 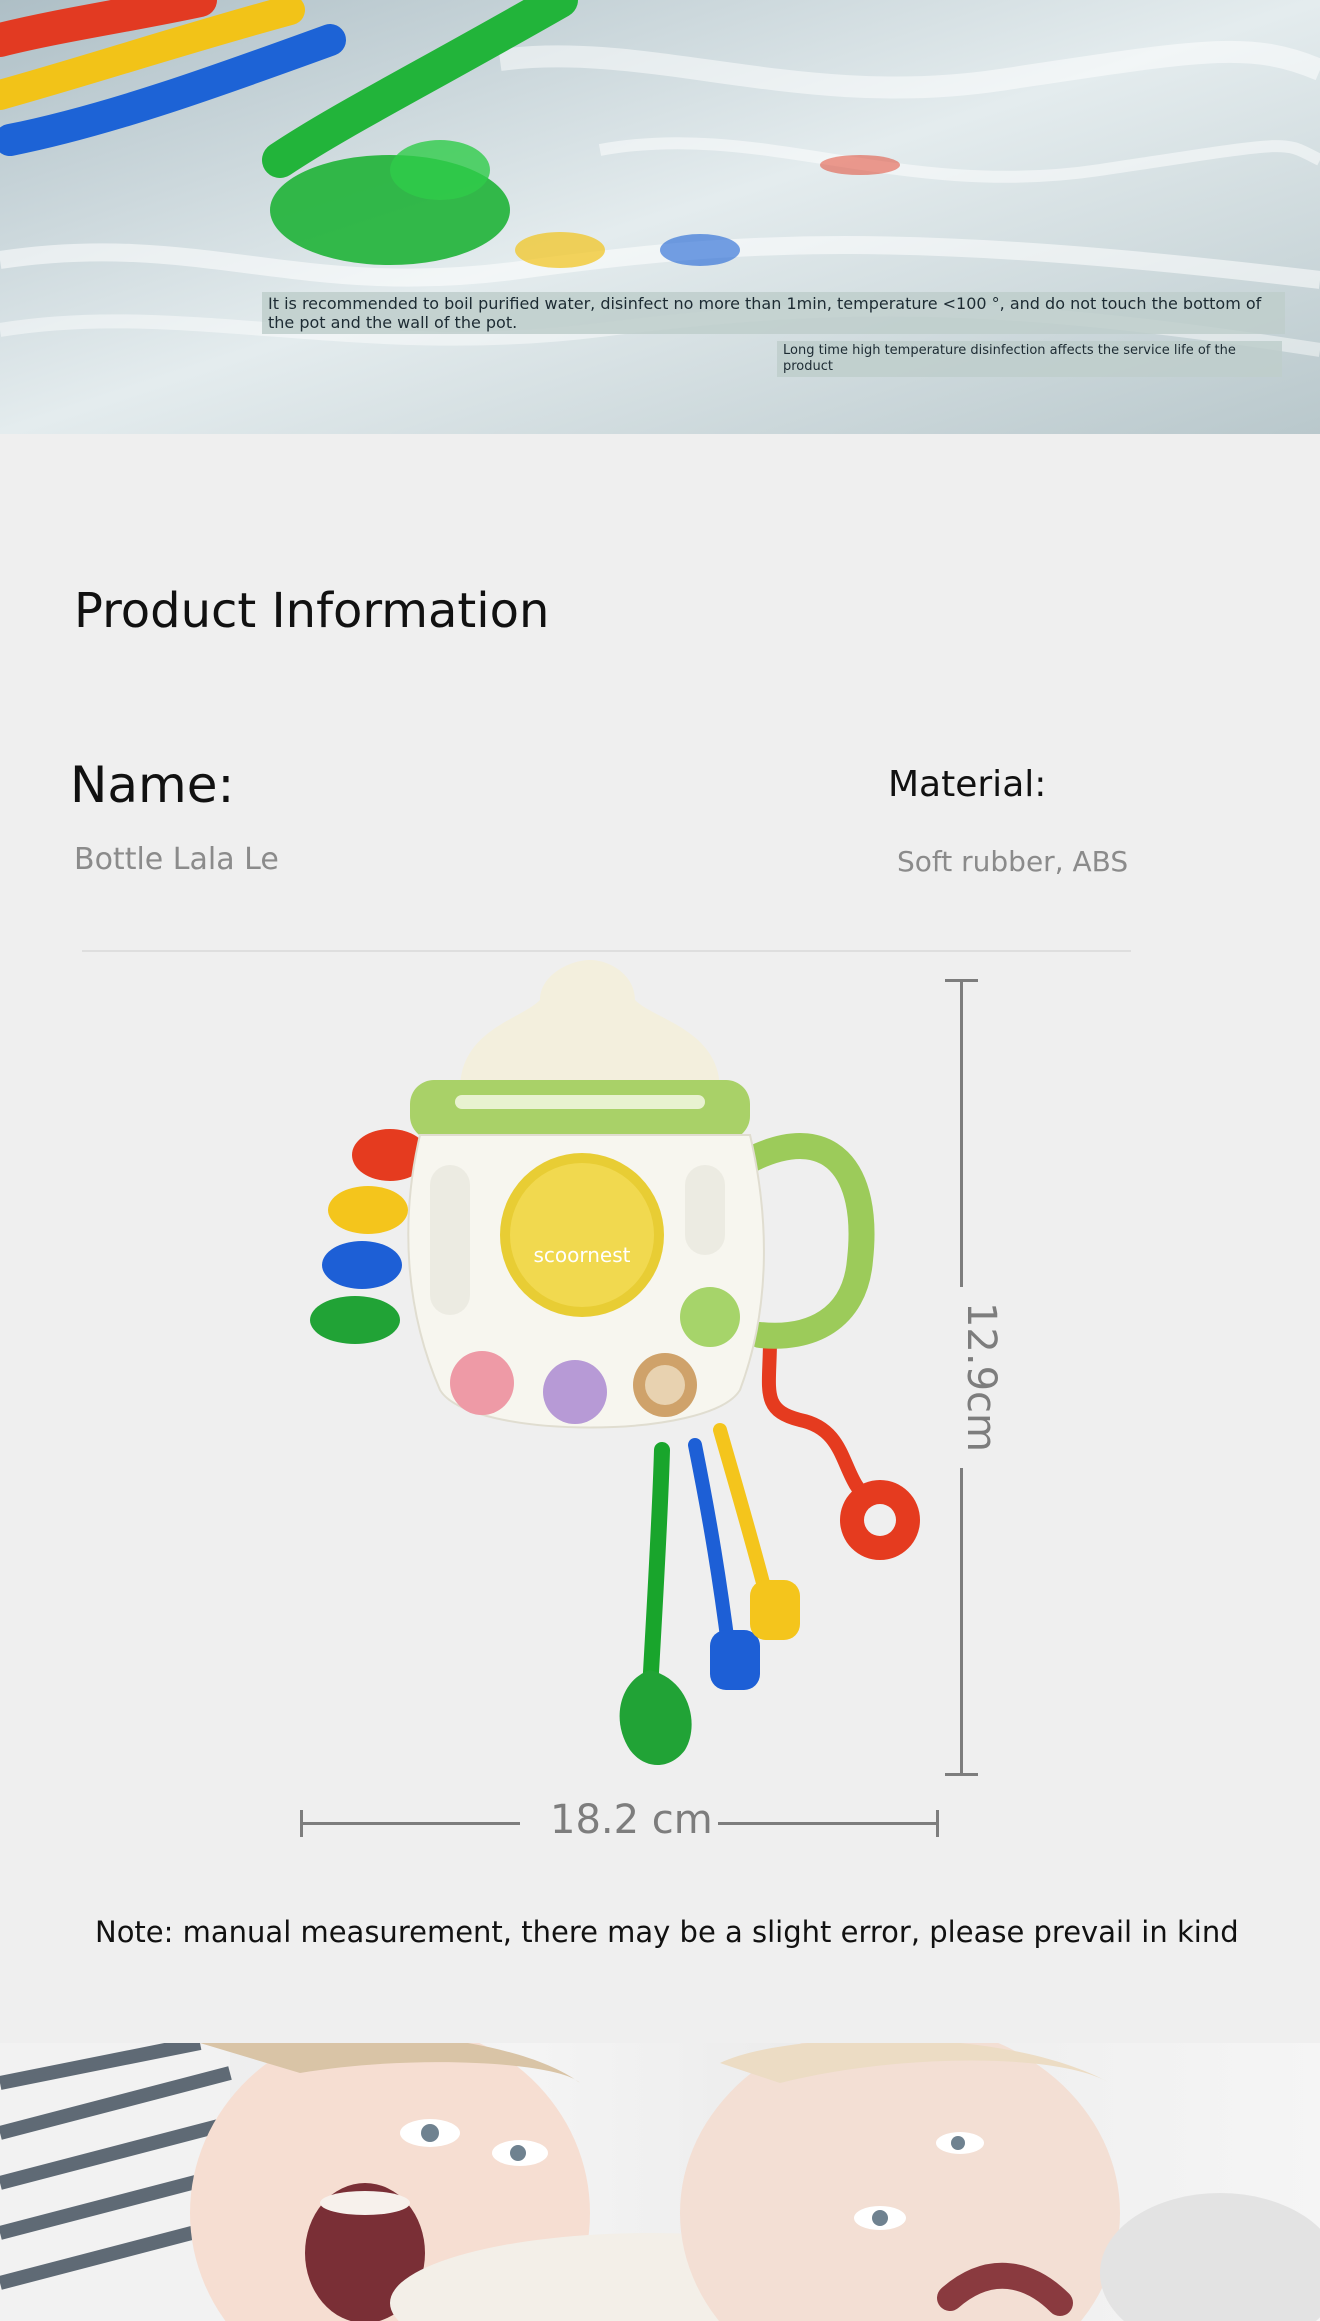 I want to click on width-dimension-cap-right, so click(x=937, y=1823).